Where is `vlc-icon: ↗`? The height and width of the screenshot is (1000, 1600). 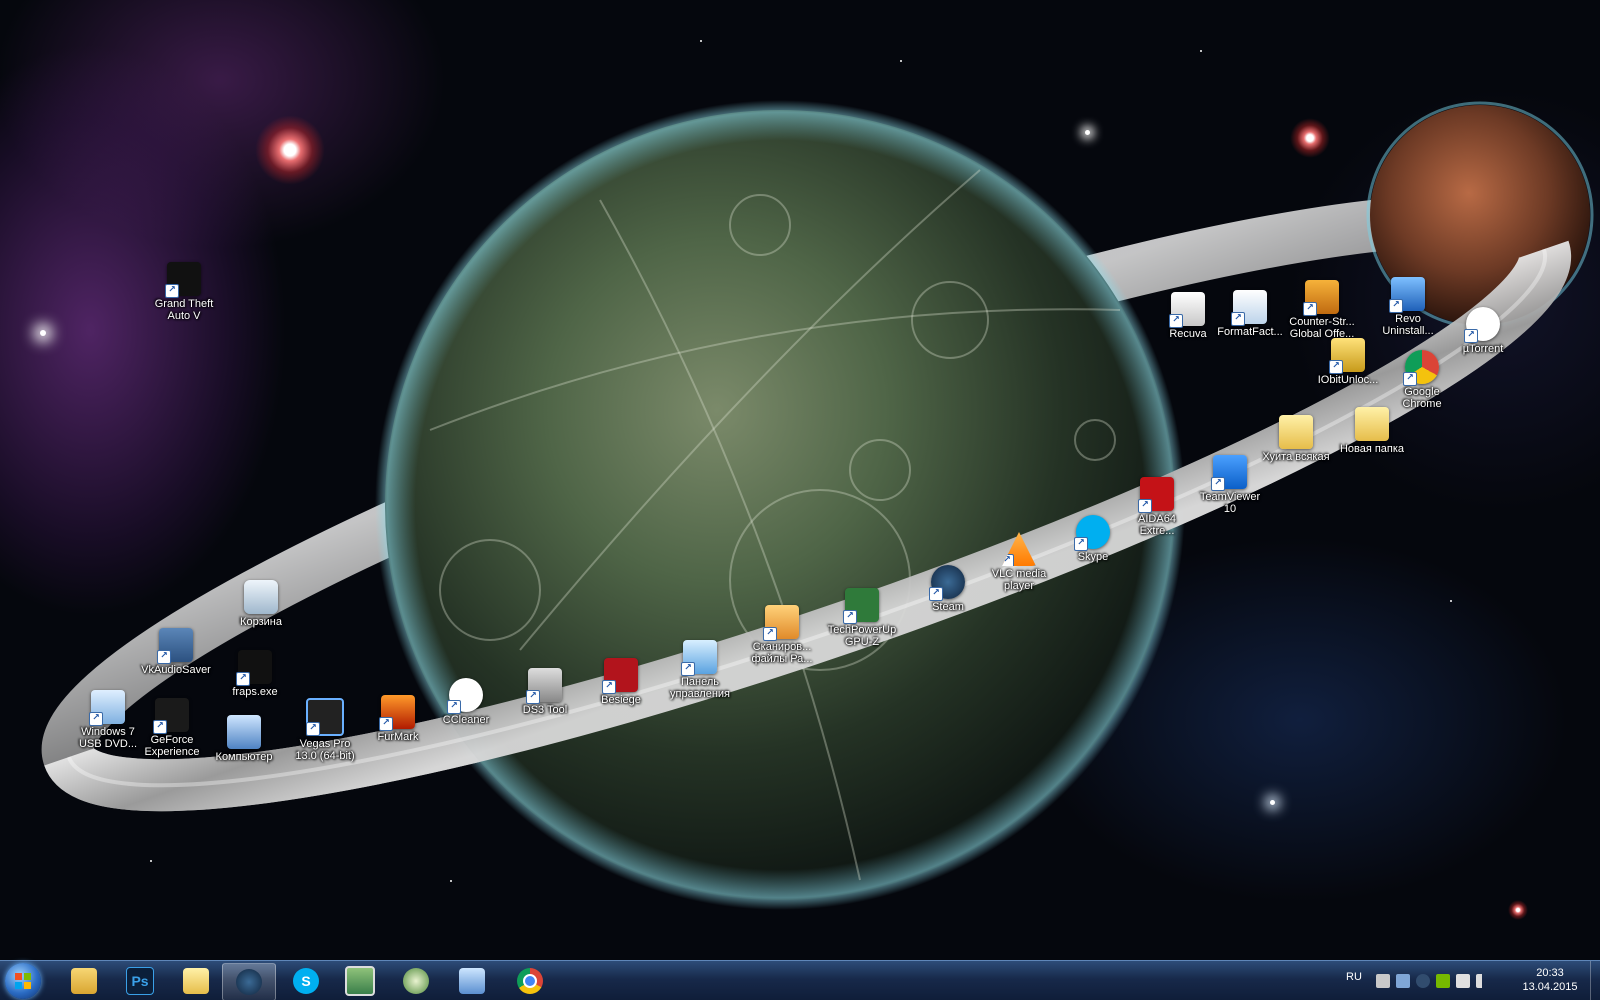 vlc-icon: ↗ is located at coordinates (1019, 549).